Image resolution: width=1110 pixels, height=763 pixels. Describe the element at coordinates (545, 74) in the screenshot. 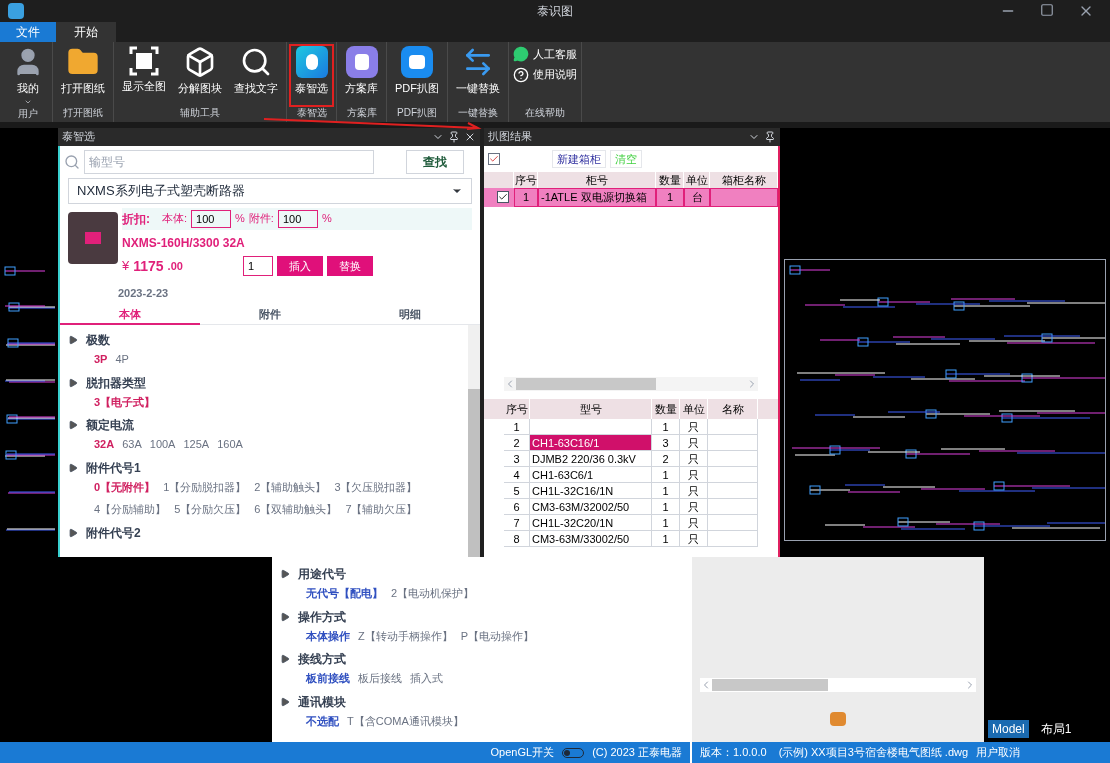

I see `help-link: 使用说明` at that location.